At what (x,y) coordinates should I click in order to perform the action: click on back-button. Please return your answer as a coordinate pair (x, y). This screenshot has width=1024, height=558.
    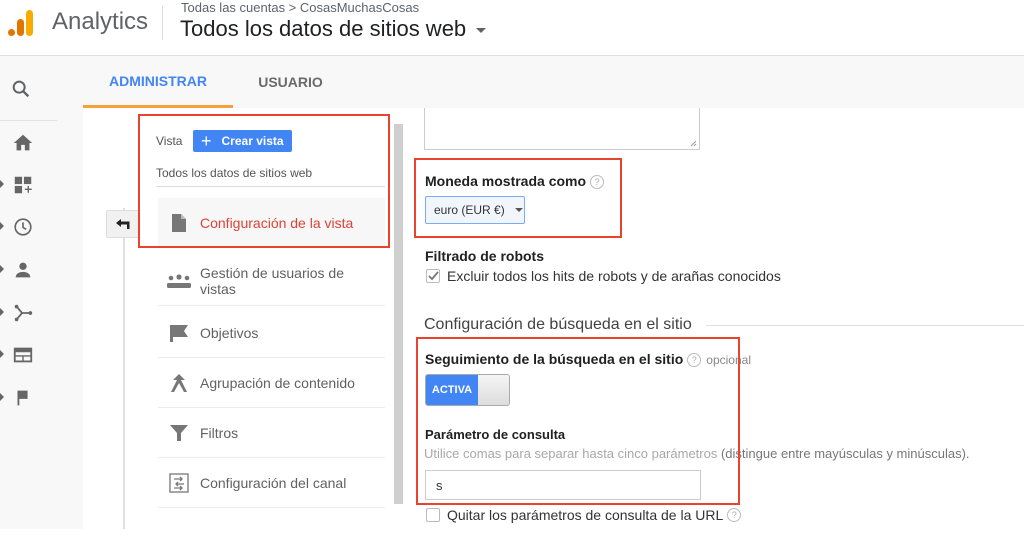
    Looking at the image, I should click on (123, 224).